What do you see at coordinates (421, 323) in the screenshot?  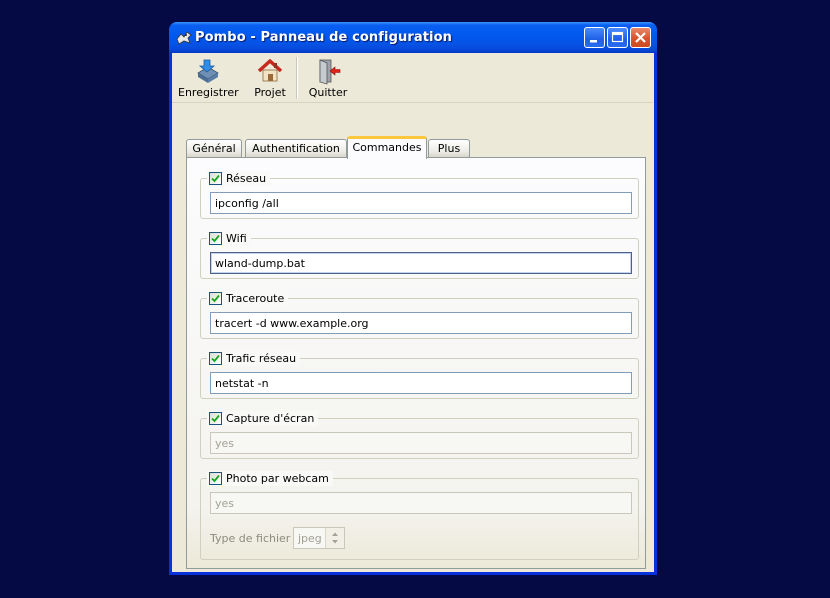 I see `traceroute-command-input: tracert -d www.example.org` at bounding box center [421, 323].